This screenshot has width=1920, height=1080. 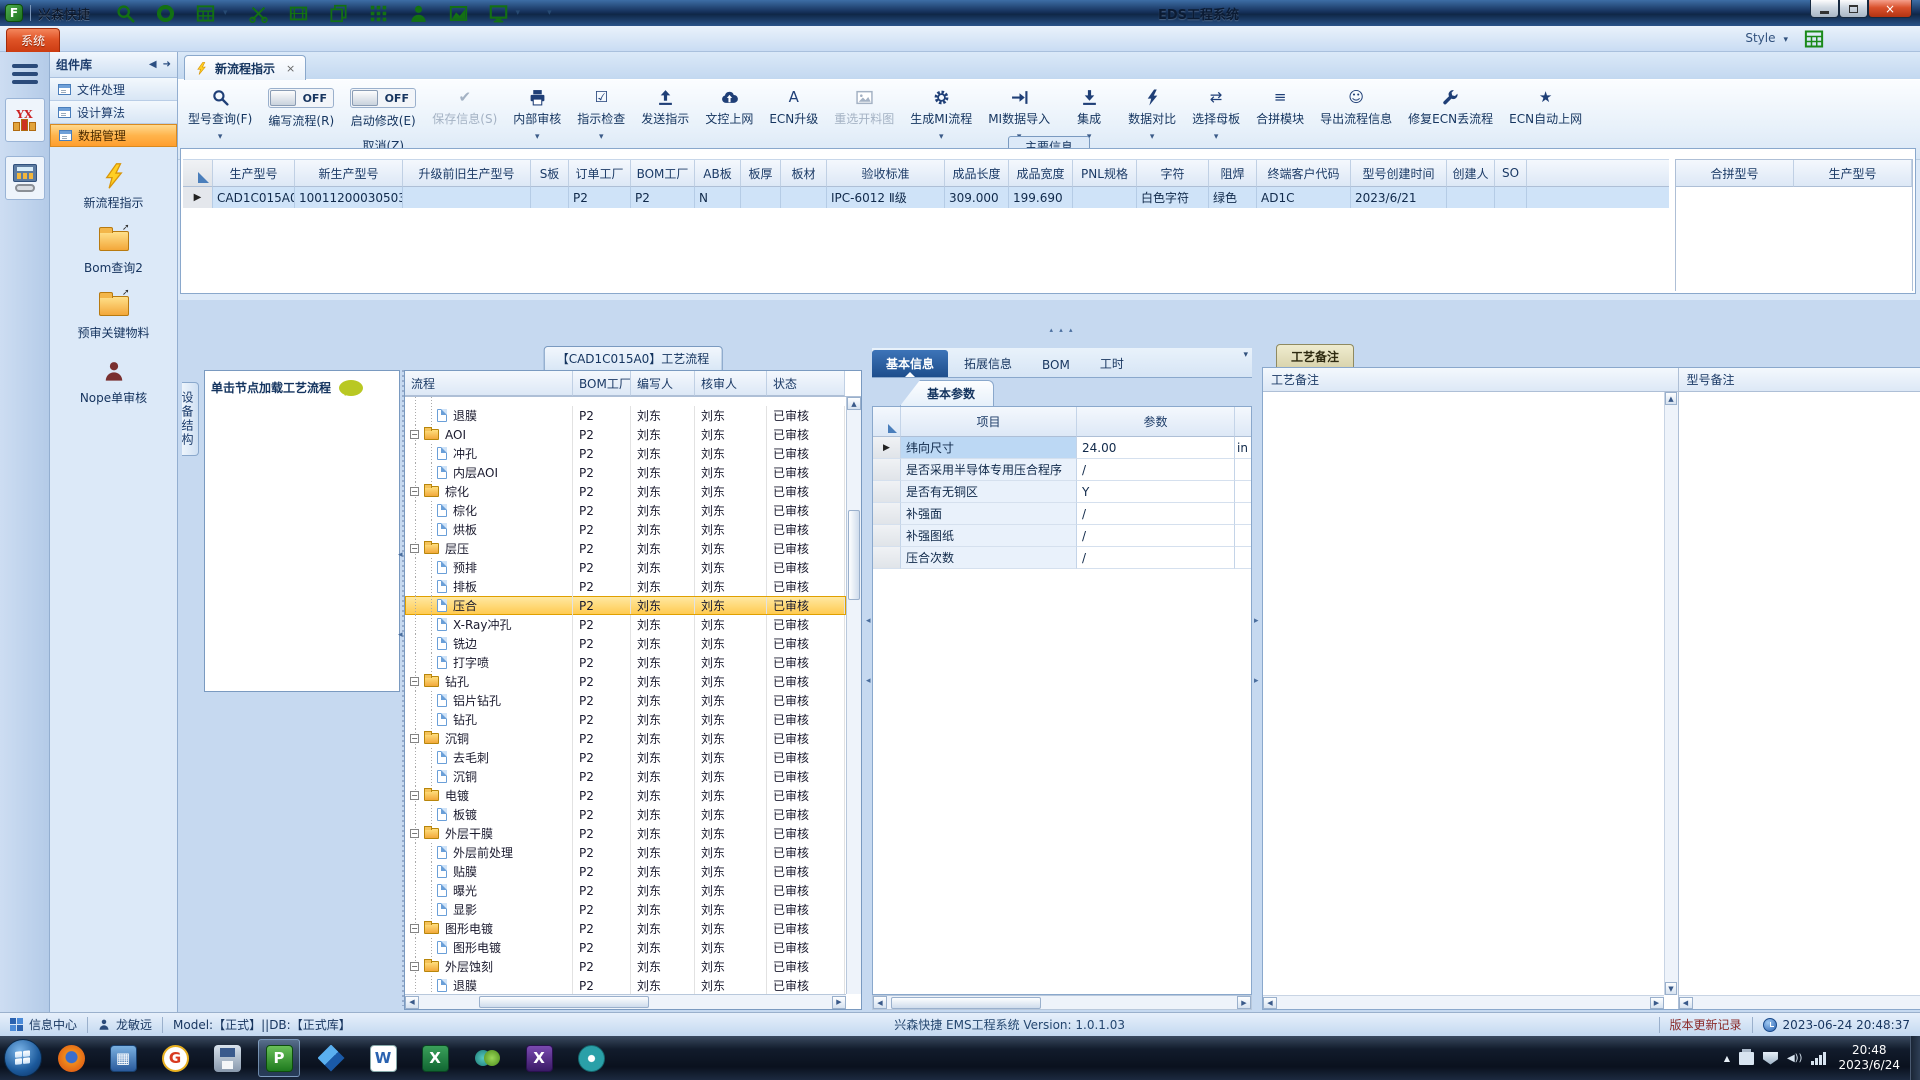 I want to click on ribbon-toggle-启动修改(E): OFF 启动修改(E) 取消(Z), so click(x=383, y=119).